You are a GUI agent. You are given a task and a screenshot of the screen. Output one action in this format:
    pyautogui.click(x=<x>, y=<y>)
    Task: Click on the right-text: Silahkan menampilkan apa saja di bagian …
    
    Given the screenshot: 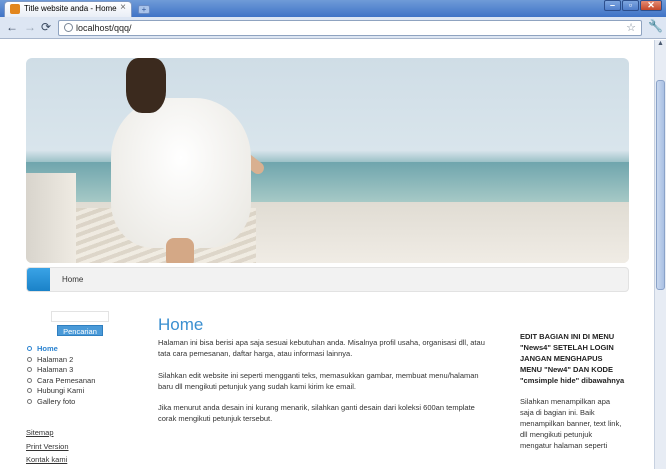 What is the action you would take?
    pyautogui.click(x=571, y=423)
    